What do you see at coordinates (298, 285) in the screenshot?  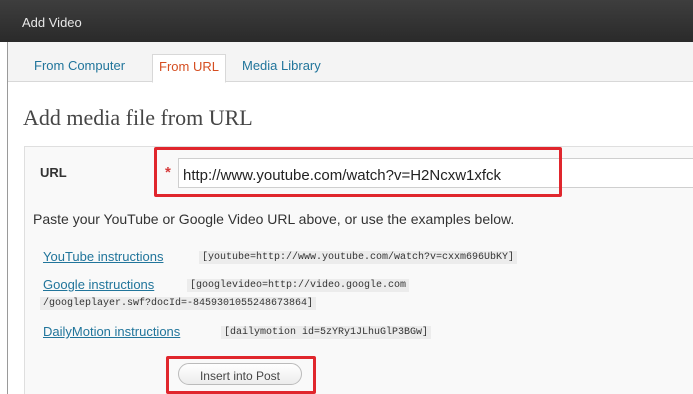 I see `google-example-code: [googlevideo=http://video.google.com` at bounding box center [298, 285].